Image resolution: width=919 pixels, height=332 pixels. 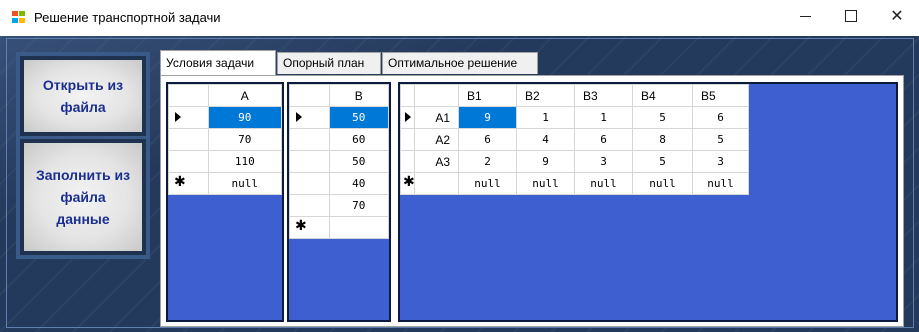 What do you see at coordinates (358, 139) in the screenshot?
I see `demand-cell: 60` at bounding box center [358, 139].